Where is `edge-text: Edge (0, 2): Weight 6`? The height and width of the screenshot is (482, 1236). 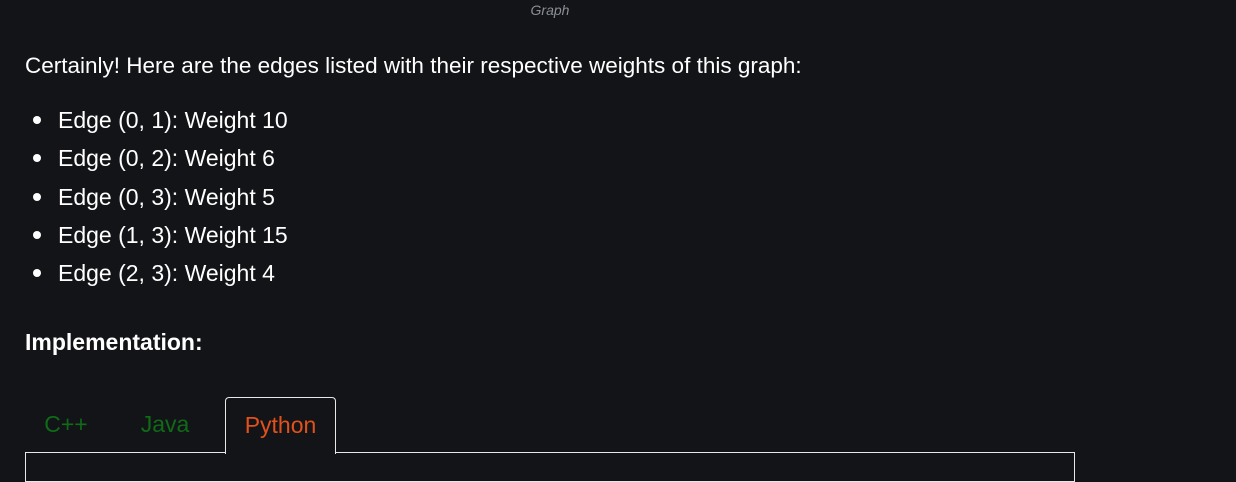 edge-text: Edge (0, 2): Weight 6 is located at coordinates (166, 158).